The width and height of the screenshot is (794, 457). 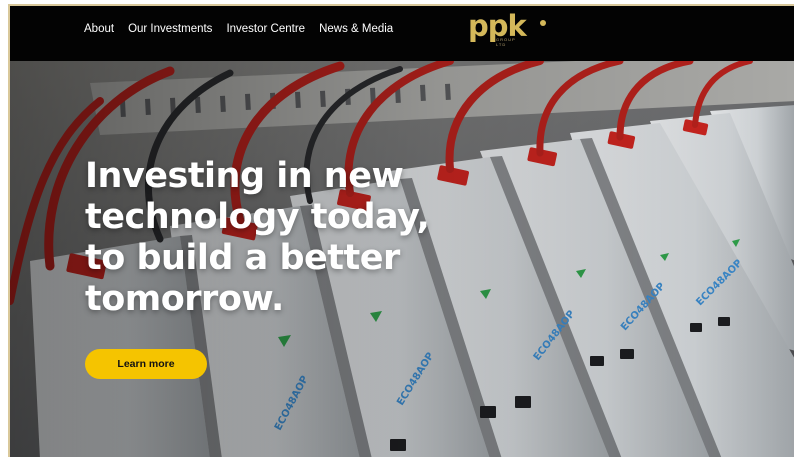 I want to click on nav-link-news-media: News & Media, so click(x=356, y=29).